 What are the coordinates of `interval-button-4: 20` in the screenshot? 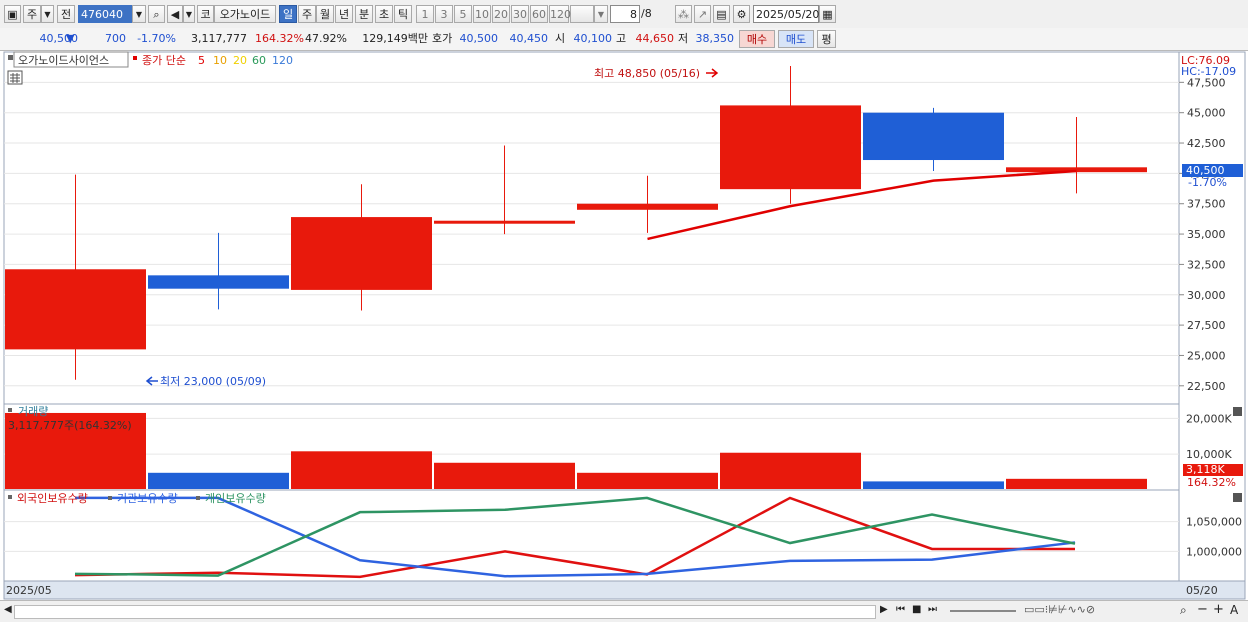 It's located at (501, 14).